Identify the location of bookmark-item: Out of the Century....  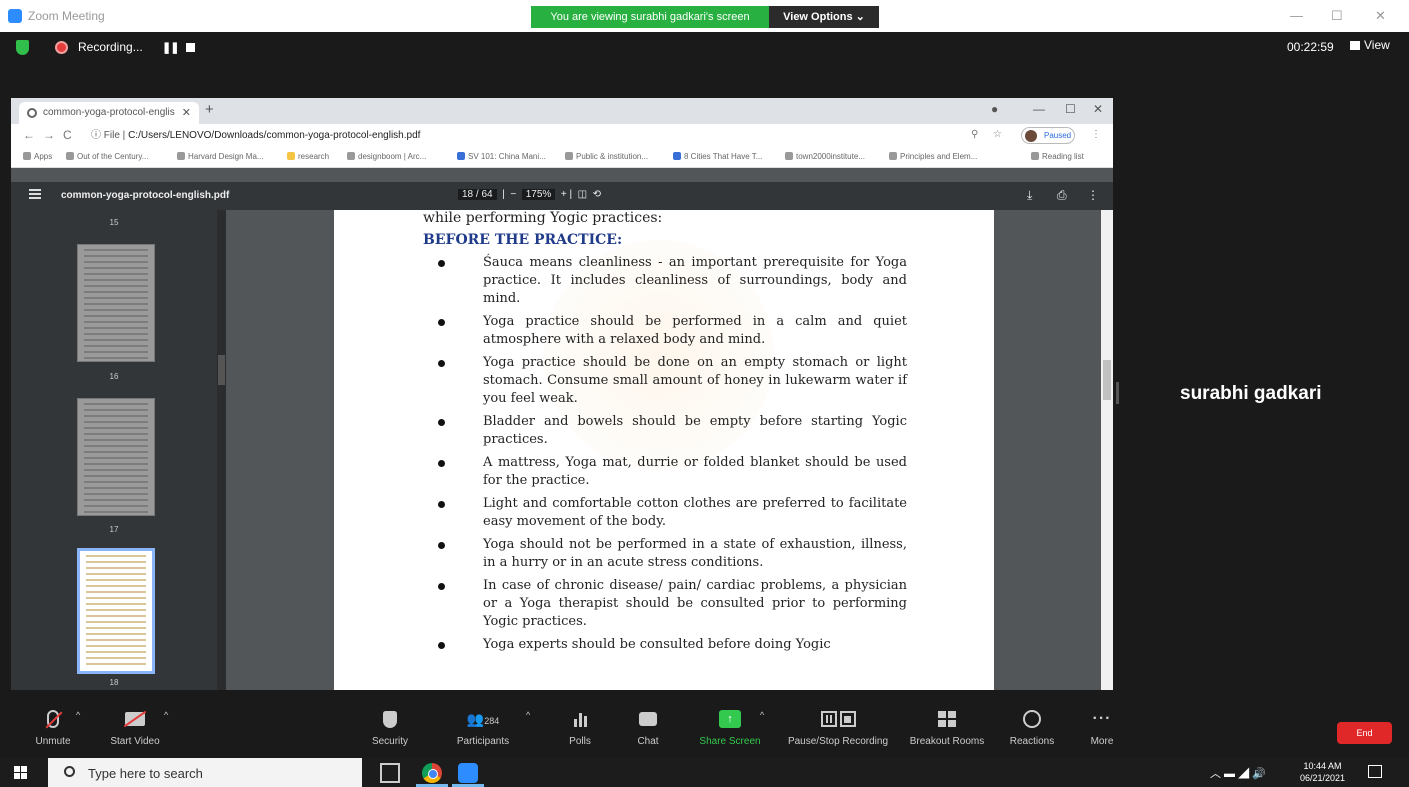
(107, 156).